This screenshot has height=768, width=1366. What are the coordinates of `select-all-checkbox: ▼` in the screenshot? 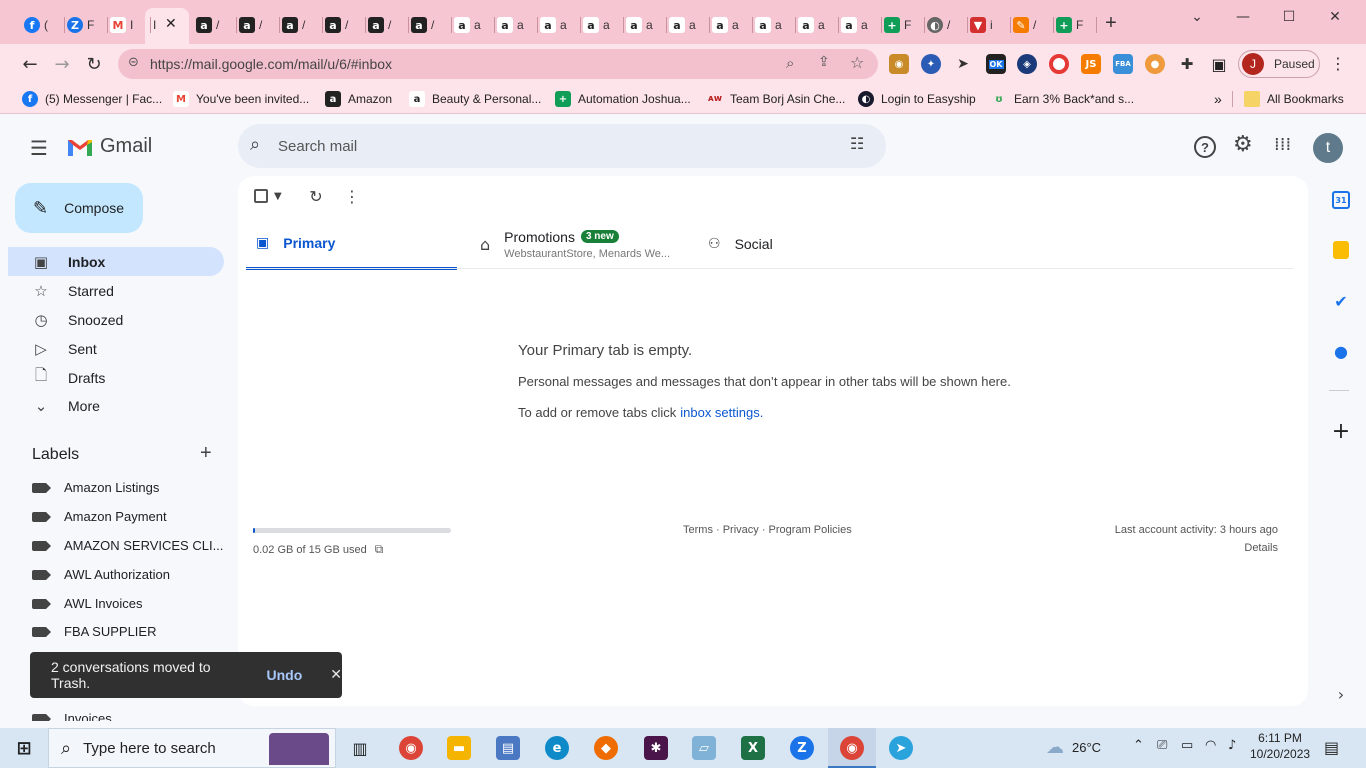 It's located at (270, 196).